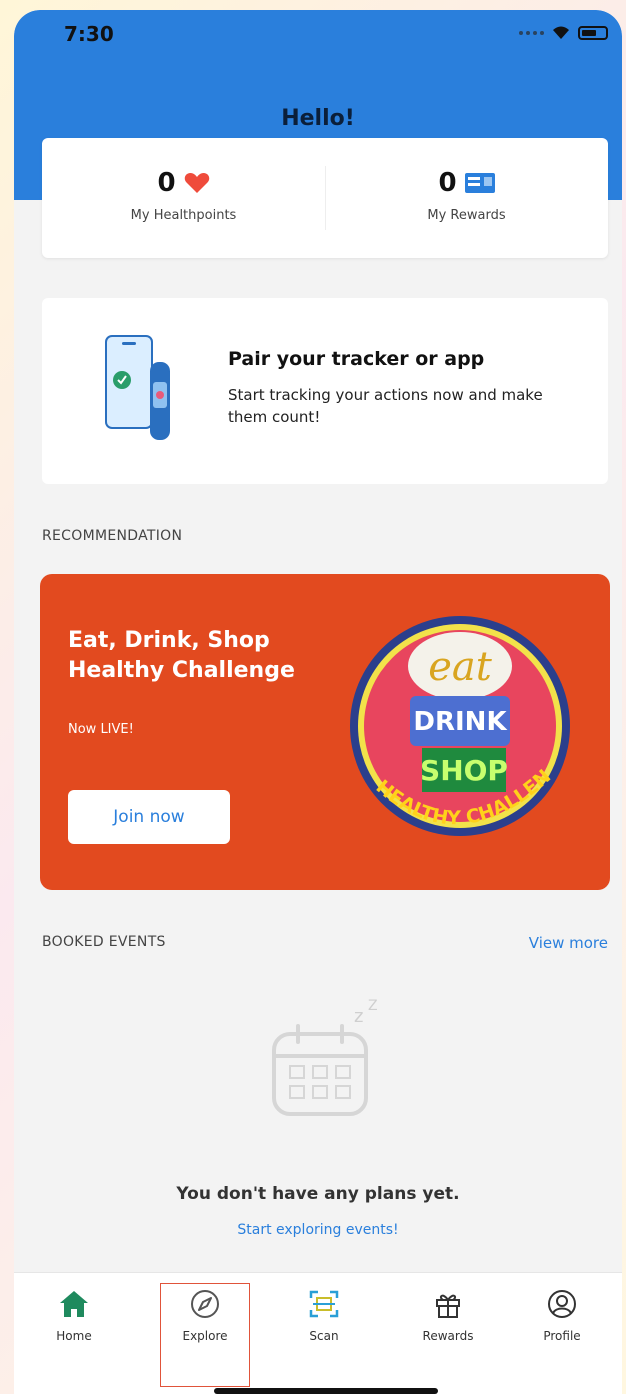 This screenshot has height=1394, width=626. What do you see at coordinates (205, 1304) in the screenshot?
I see `compass-icon` at bounding box center [205, 1304].